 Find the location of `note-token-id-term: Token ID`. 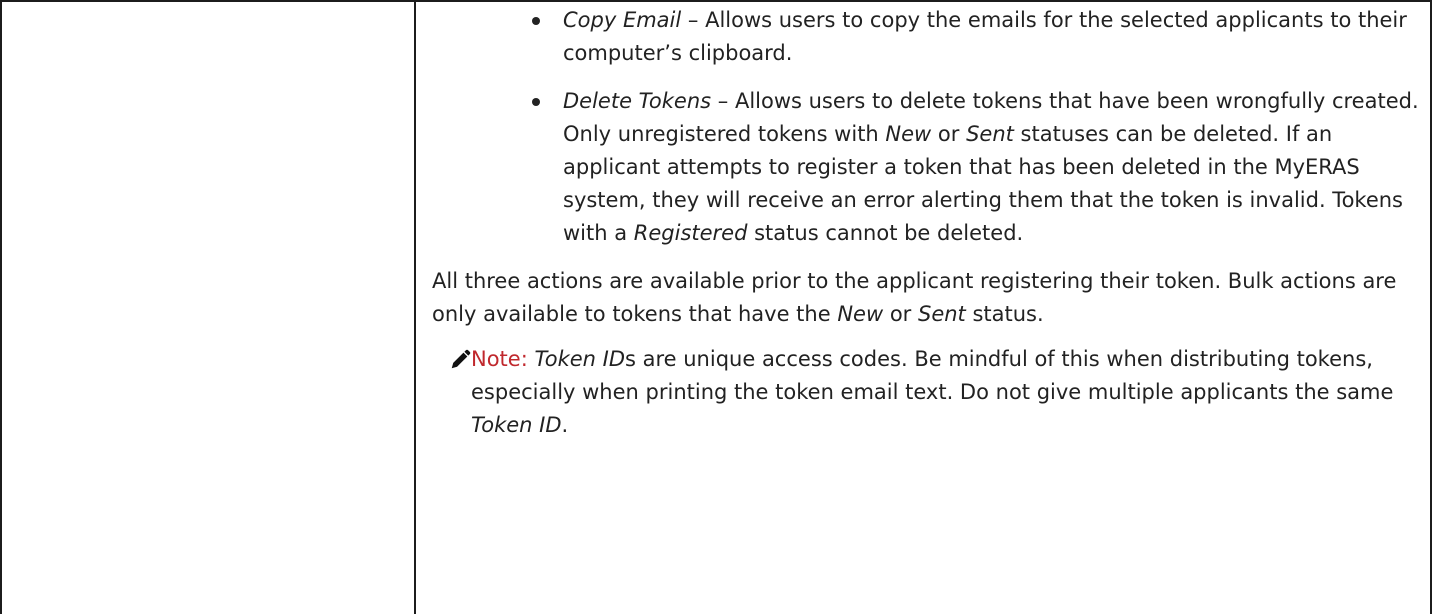

note-token-id-term: Token ID is located at coordinates (579, 359).